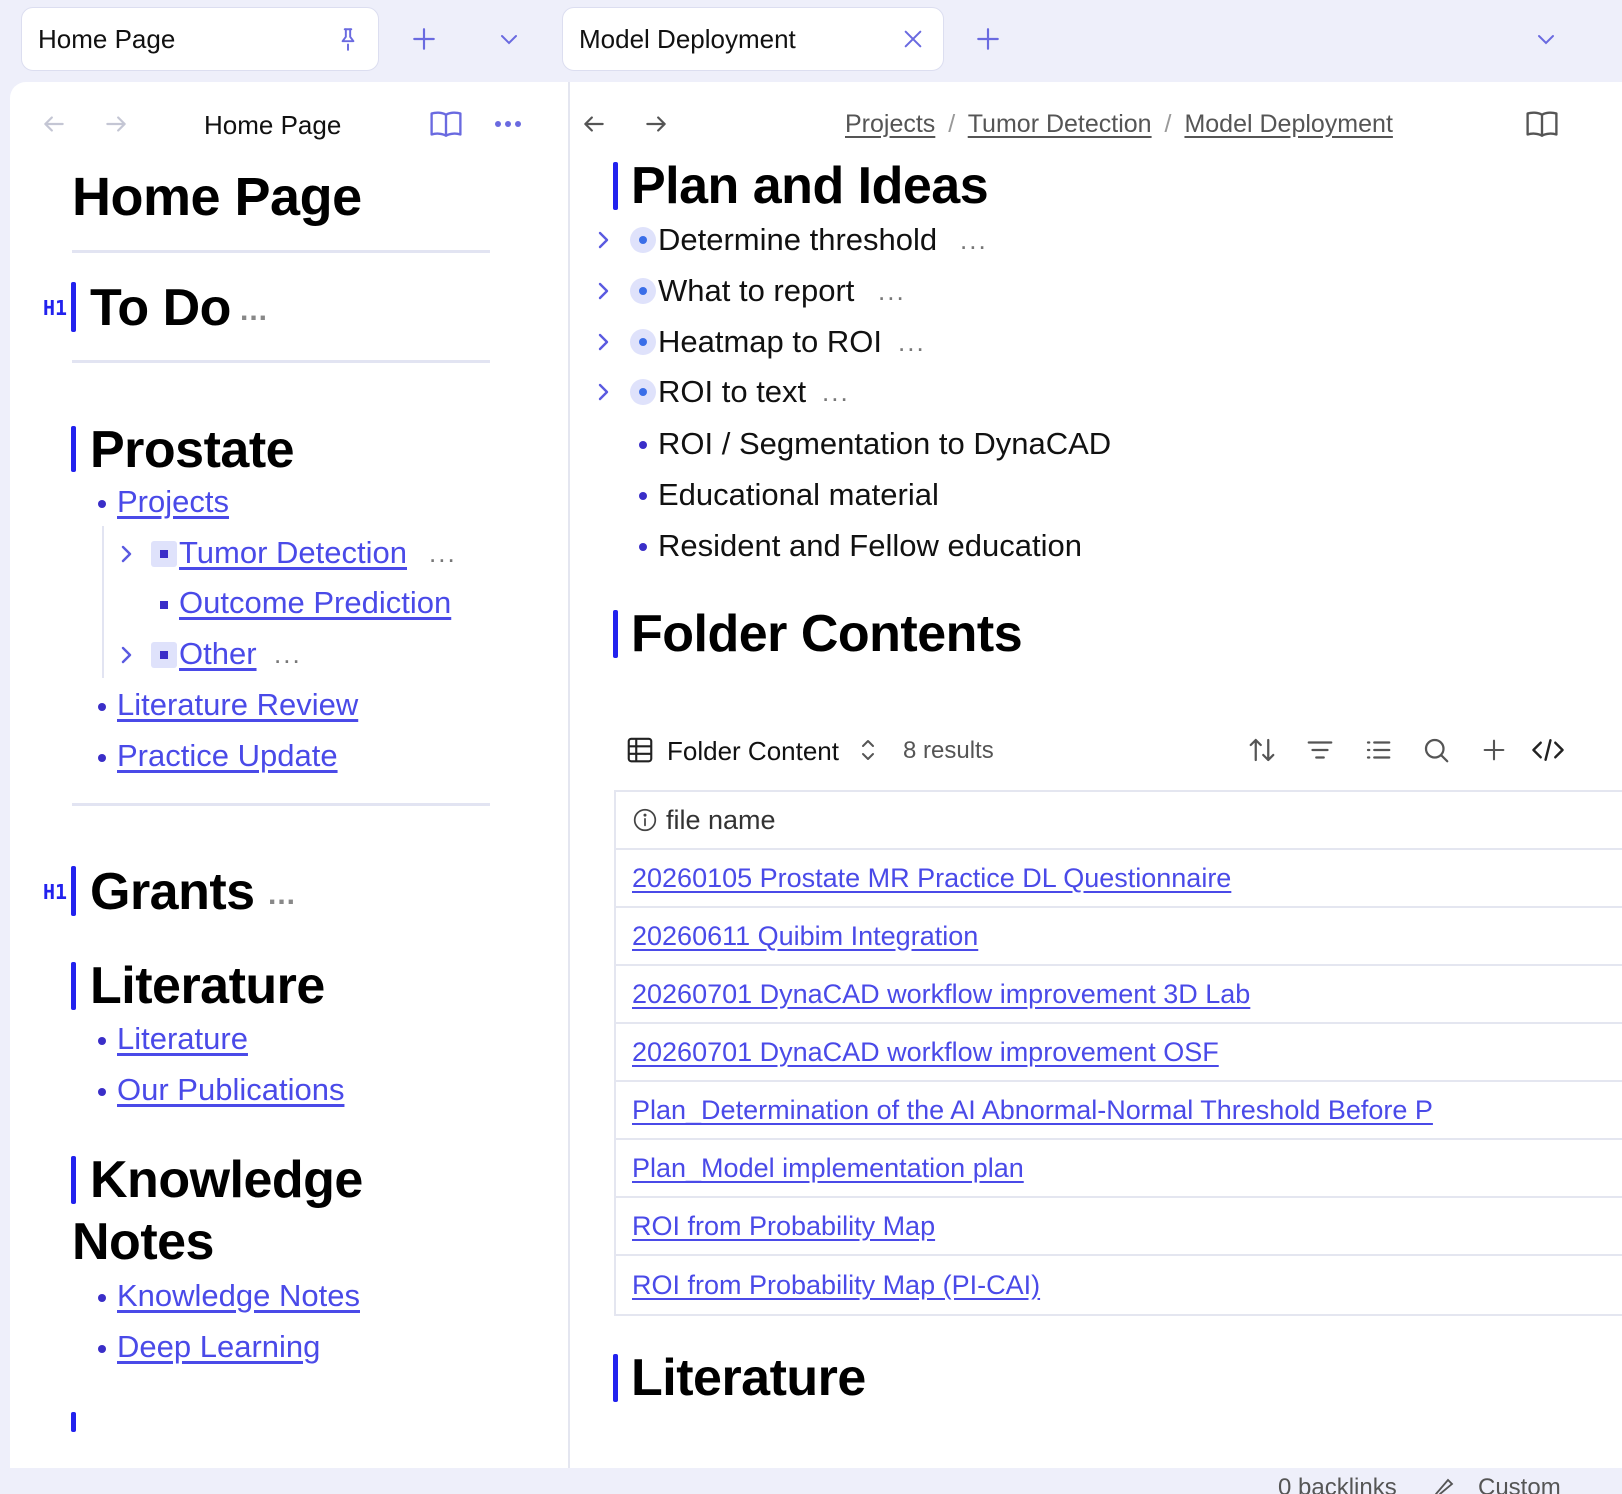 The width and height of the screenshot is (1622, 1494). Describe the element at coordinates (182, 1039) in the screenshot. I see `link-literature: Literature` at that location.